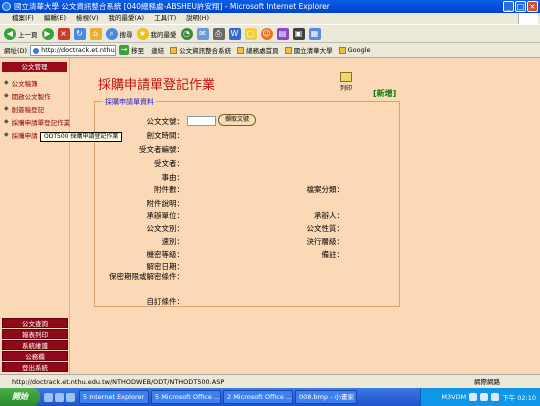 This screenshot has height=406, width=540. Describe the element at coordinates (6, 6) in the screenshot. I see `ie-icon` at that location.